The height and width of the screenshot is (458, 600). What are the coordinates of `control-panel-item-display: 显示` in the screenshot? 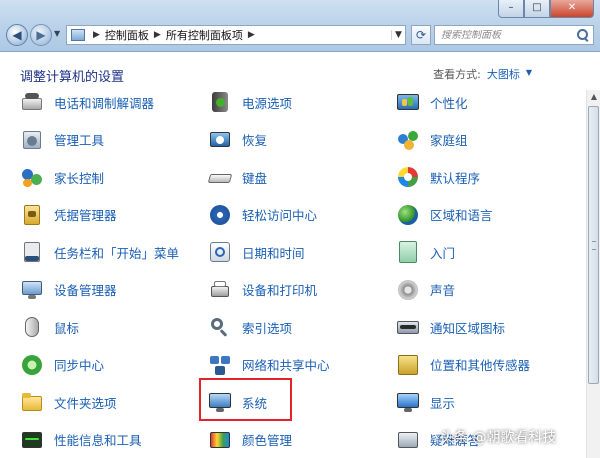 It's located at (425, 402).